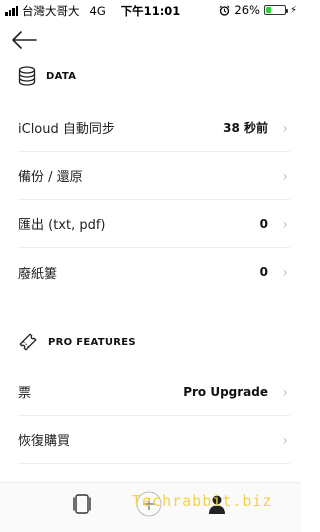 The image size is (320, 532). Describe the element at coordinates (25, 393) in the screenshot. I see `row-label: 票` at that location.